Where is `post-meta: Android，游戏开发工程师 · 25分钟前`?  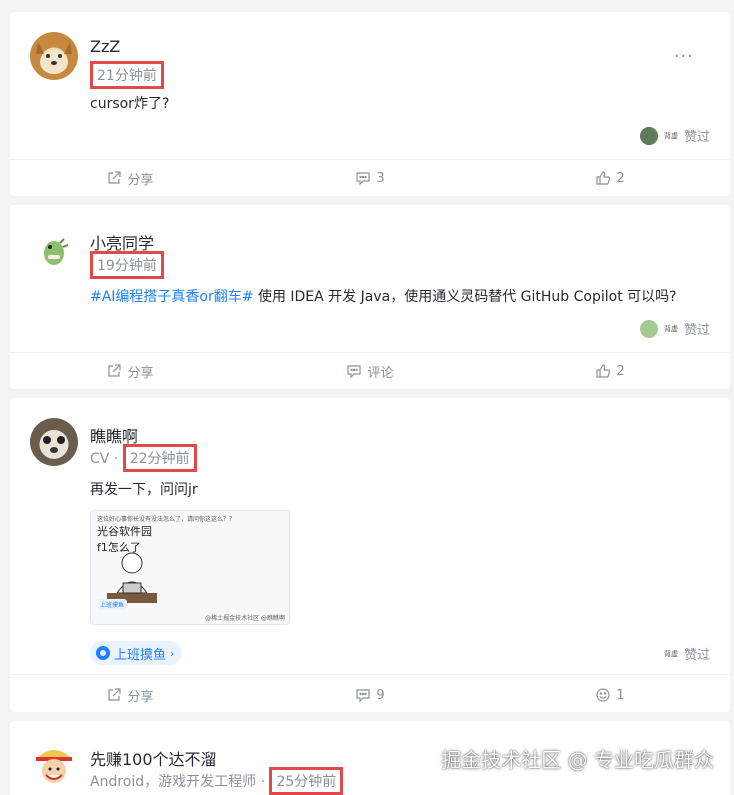
post-meta: Android，游戏开发工程师 · 25分钟前 is located at coordinates (217, 781).